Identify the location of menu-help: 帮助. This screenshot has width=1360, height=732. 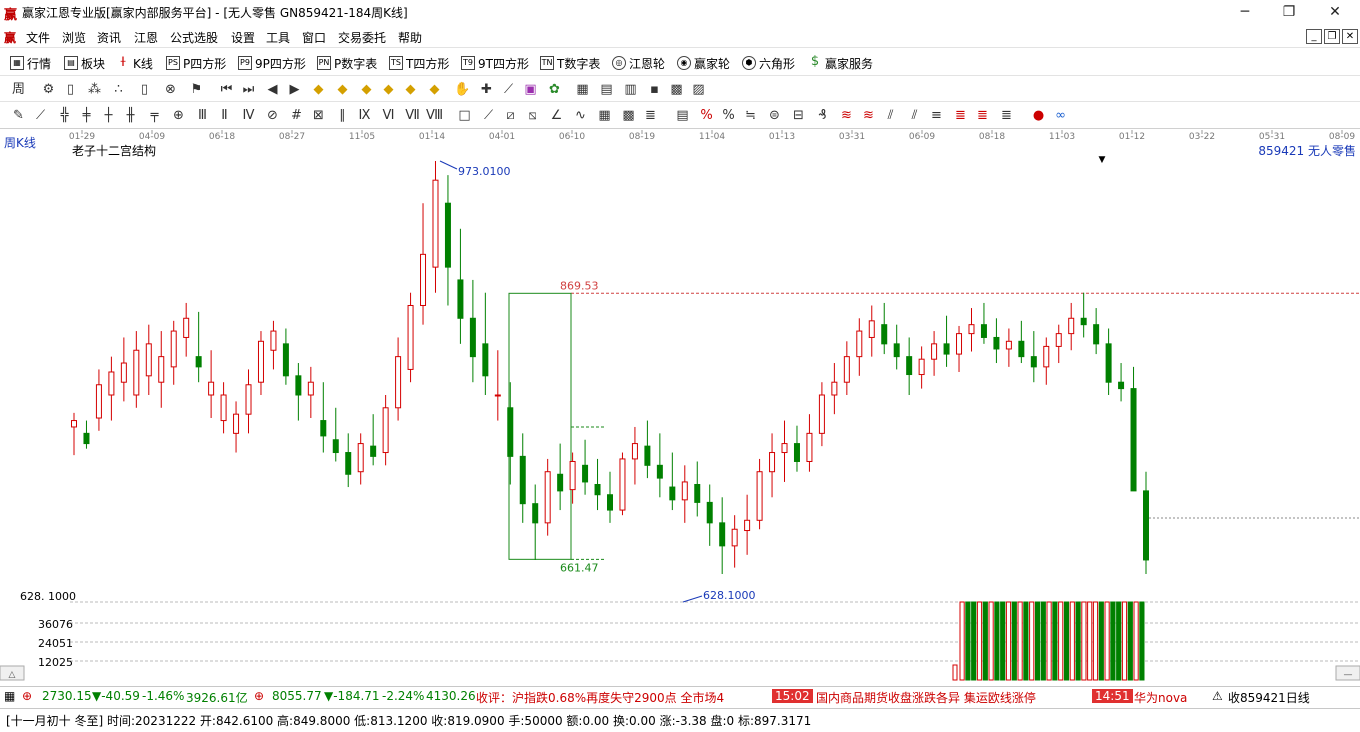
(410, 37).